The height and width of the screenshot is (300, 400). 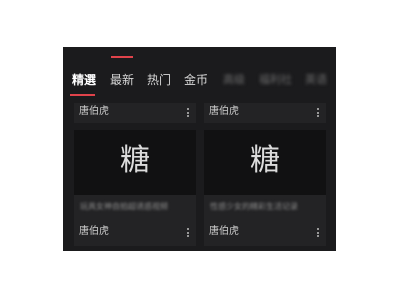 I want to click on video-card-left: 糖 玩具女神自拍超诱惑视频 唐伯虎, so click(x=135, y=188).